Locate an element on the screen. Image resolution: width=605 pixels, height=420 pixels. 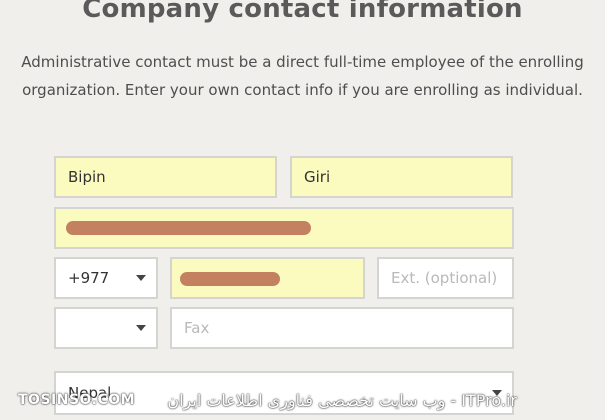
extension-placeholder: Ext. (optional) is located at coordinates (444, 278).